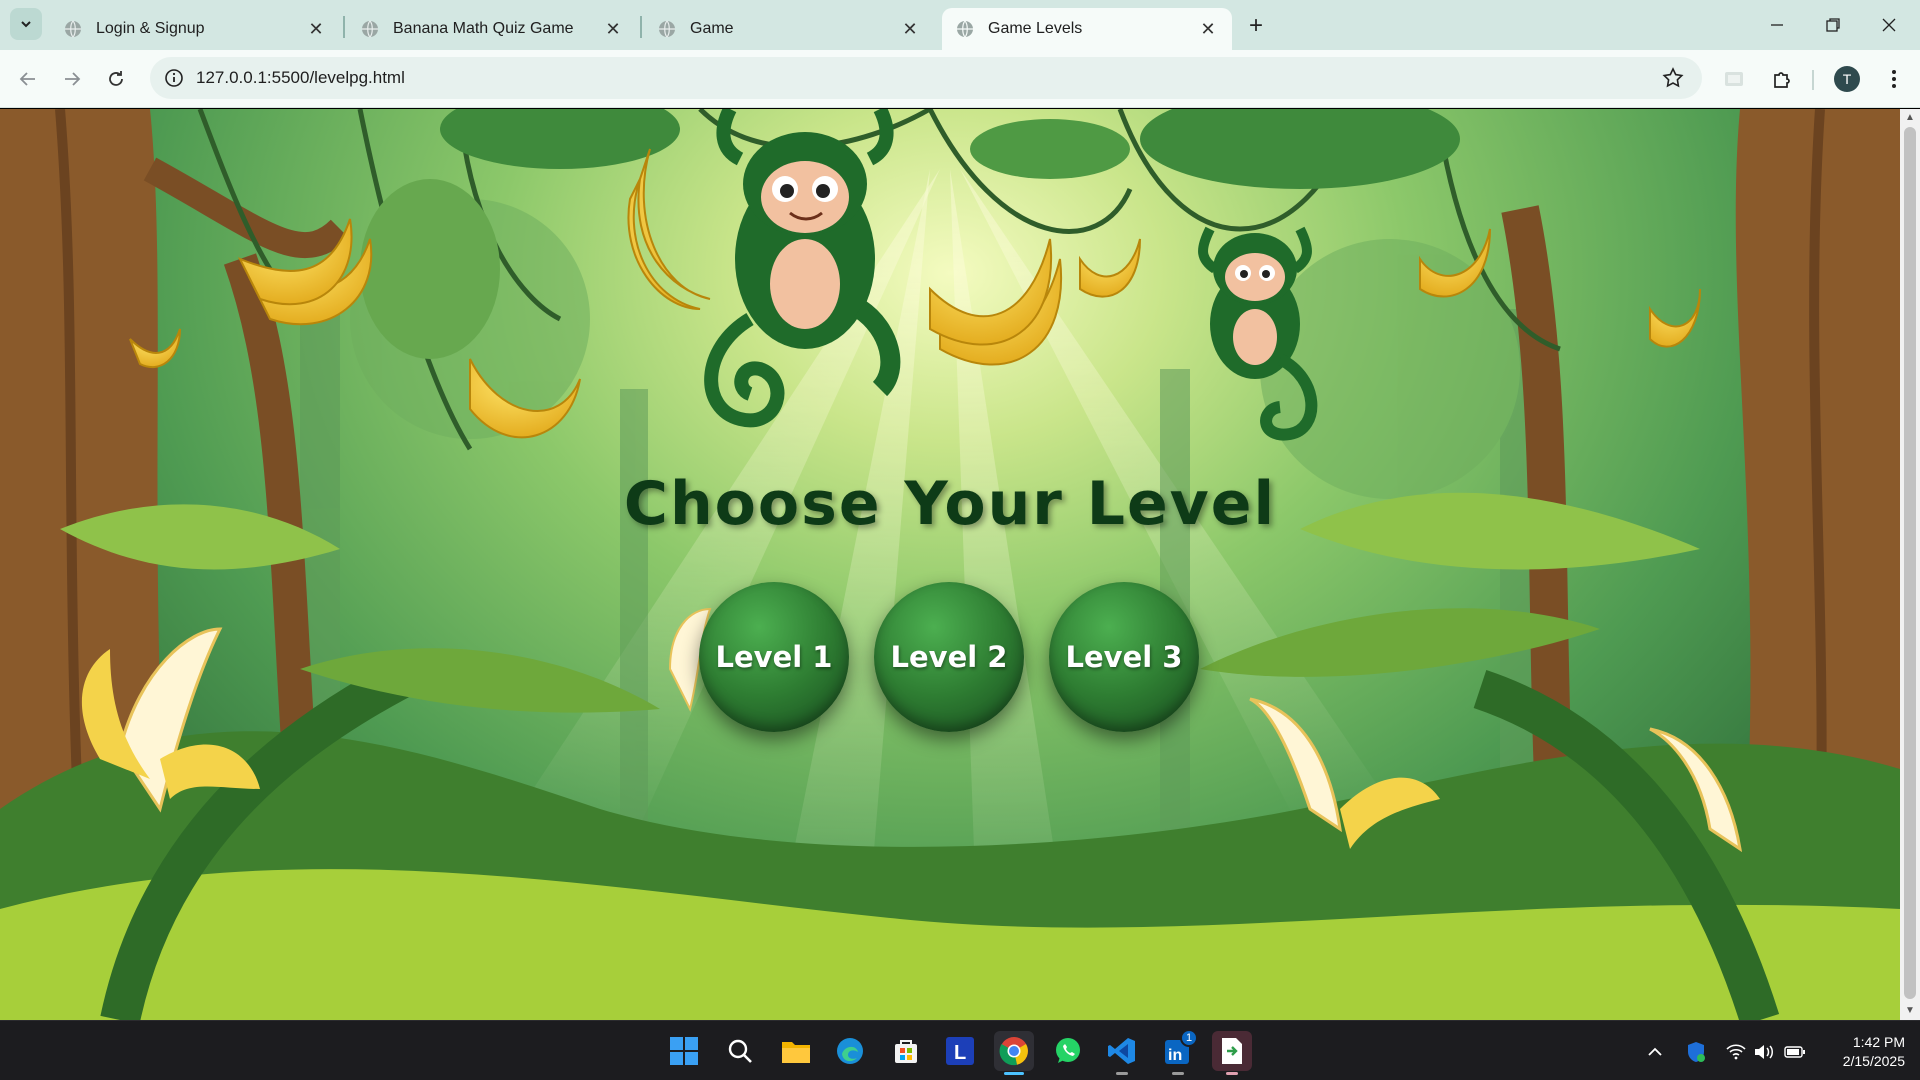 Image resolution: width=1920 pixels, height=1080 pixels. I want to click on whatsapp-icon, so click(1068, 1050).